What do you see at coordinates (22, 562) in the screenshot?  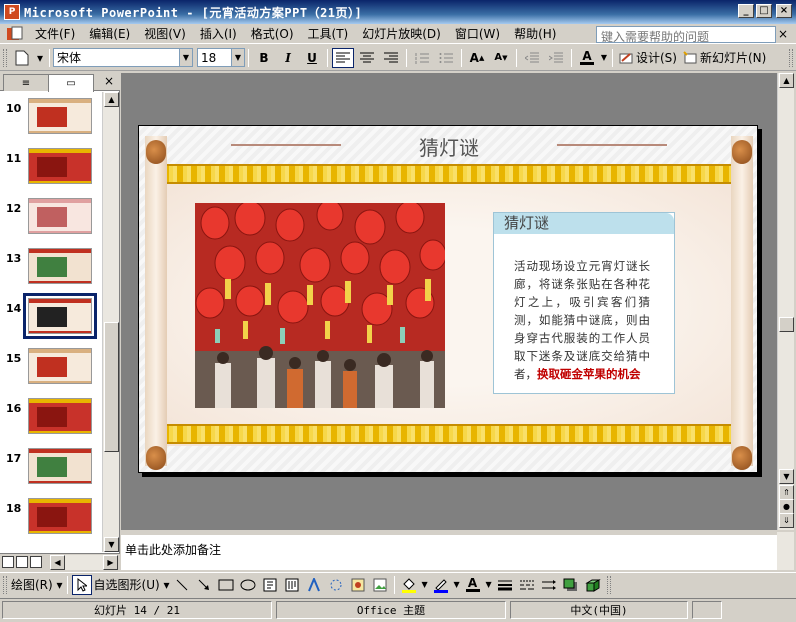 I see `slide-sorter-view-icon` at bounding box center [22, 562].